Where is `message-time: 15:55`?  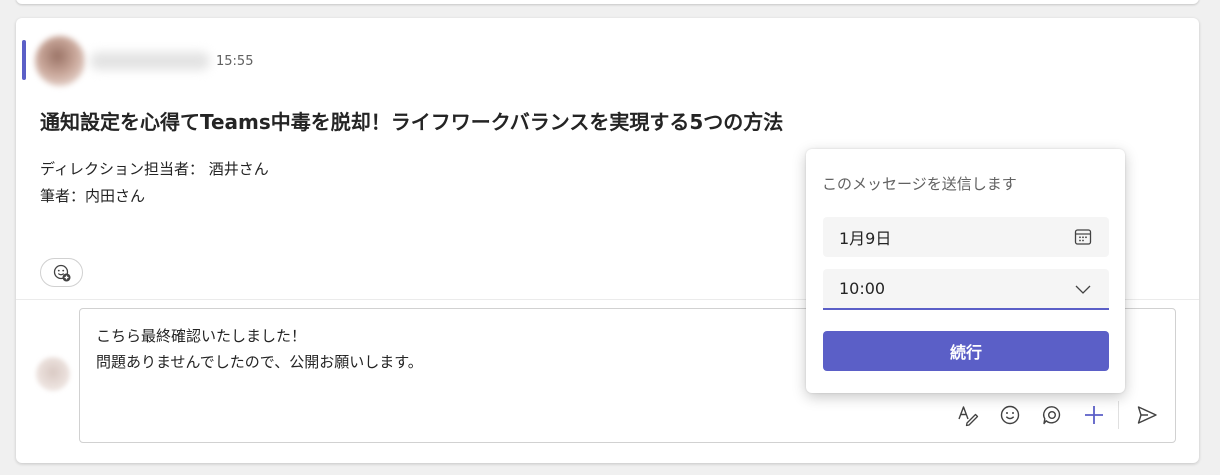
message-time: 15:55 is located at coordinates (235, 61).